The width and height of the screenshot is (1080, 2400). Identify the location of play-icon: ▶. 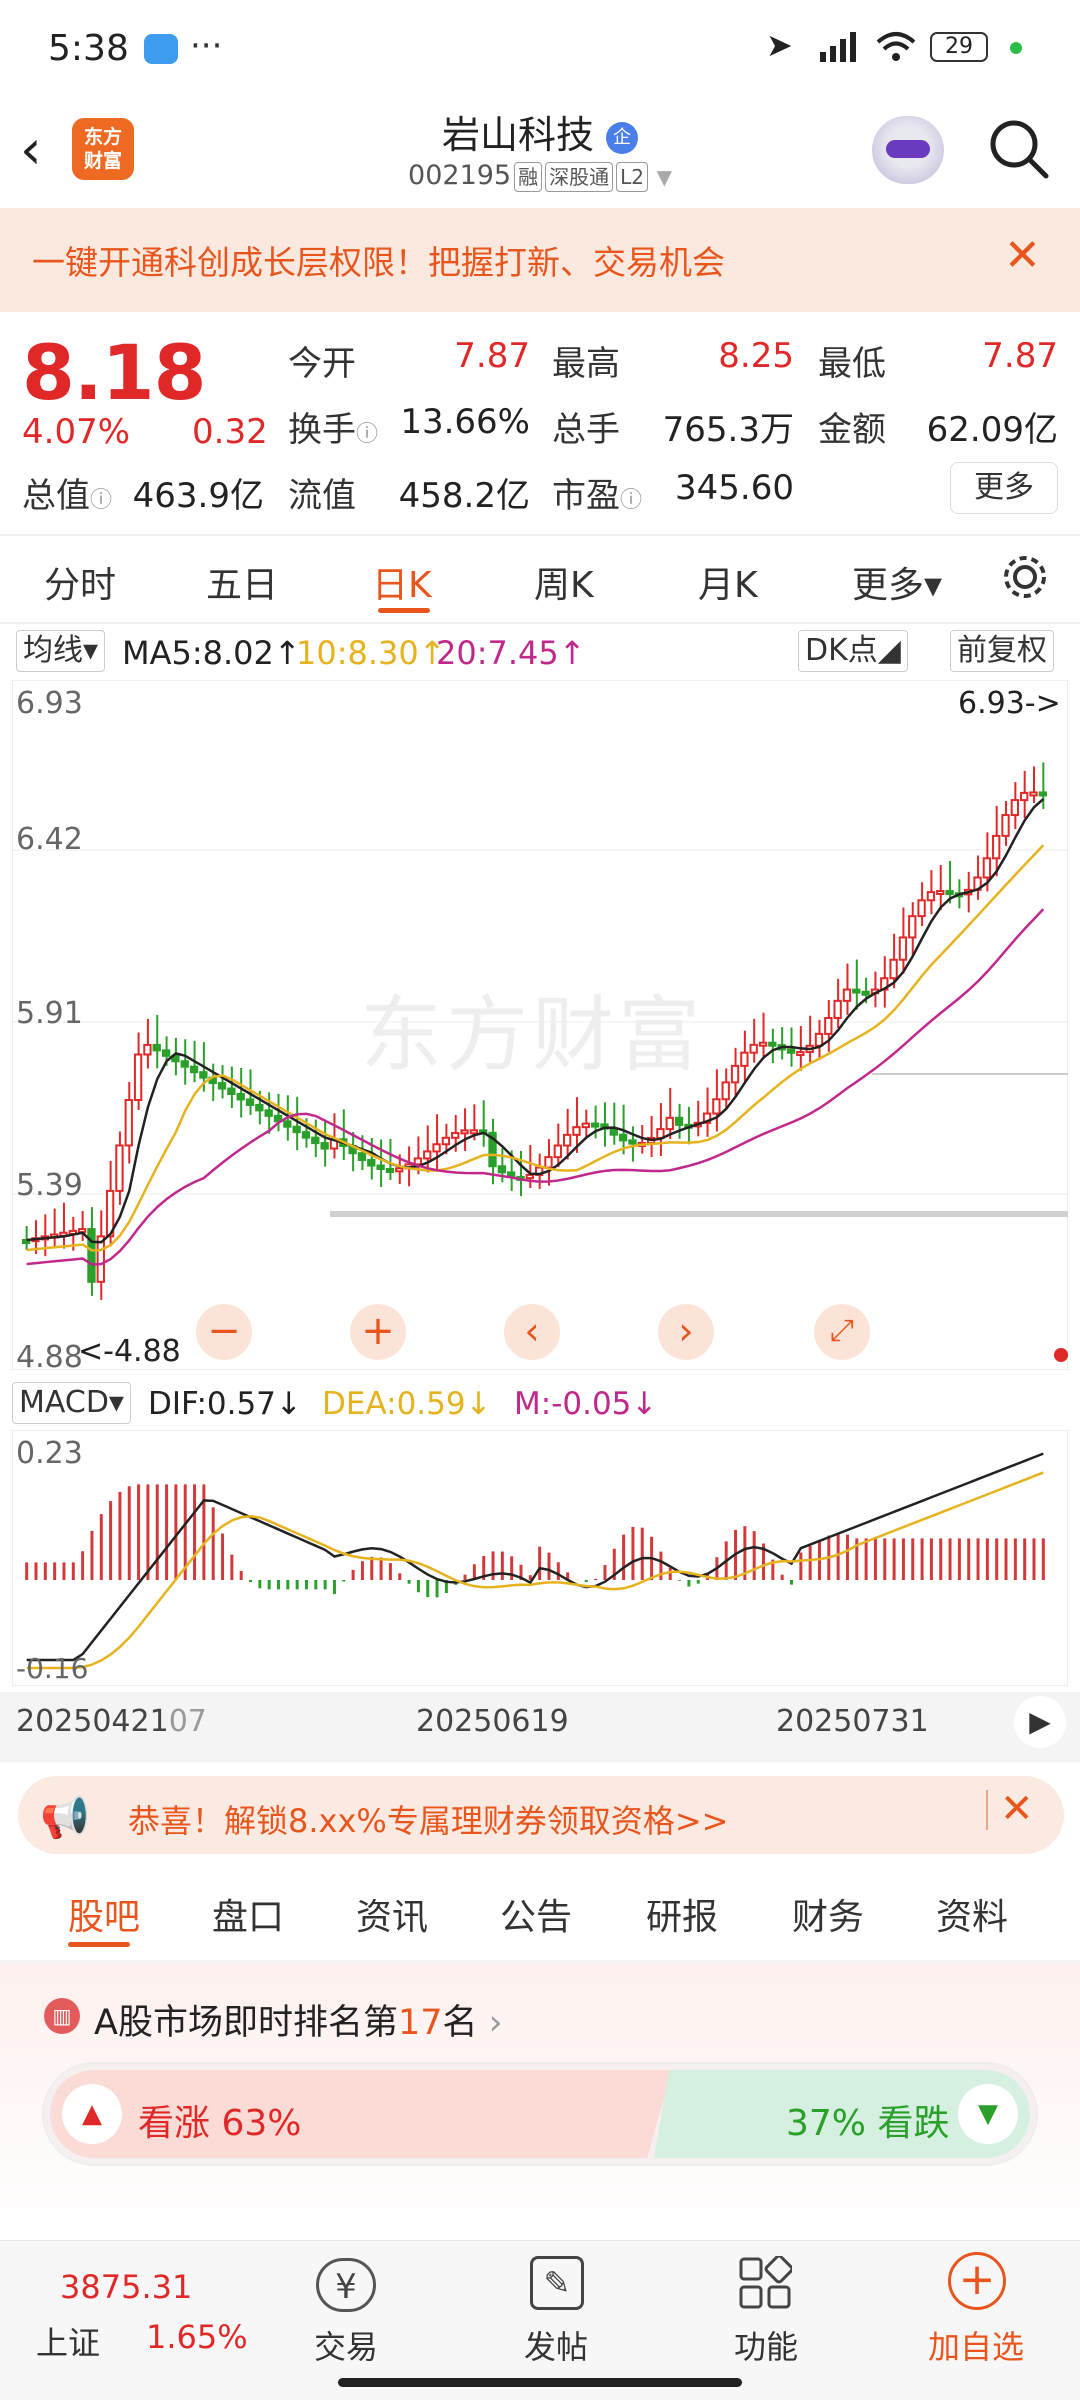
(1040, 1722).